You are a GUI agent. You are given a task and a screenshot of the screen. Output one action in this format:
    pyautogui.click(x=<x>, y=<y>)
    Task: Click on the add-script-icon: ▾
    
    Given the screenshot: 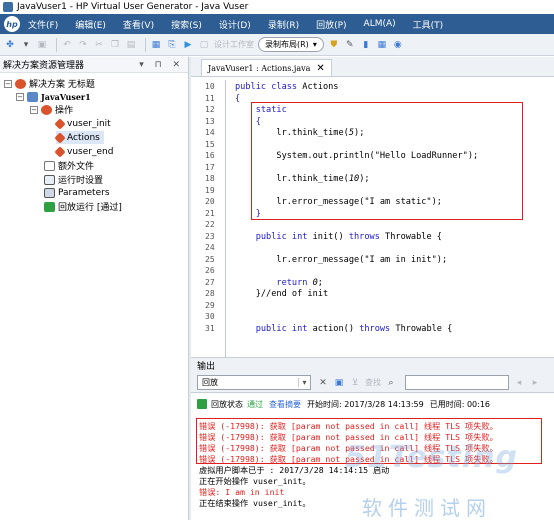 What is the action you would take?
    pyautogui.click(x=26, y=45)
    